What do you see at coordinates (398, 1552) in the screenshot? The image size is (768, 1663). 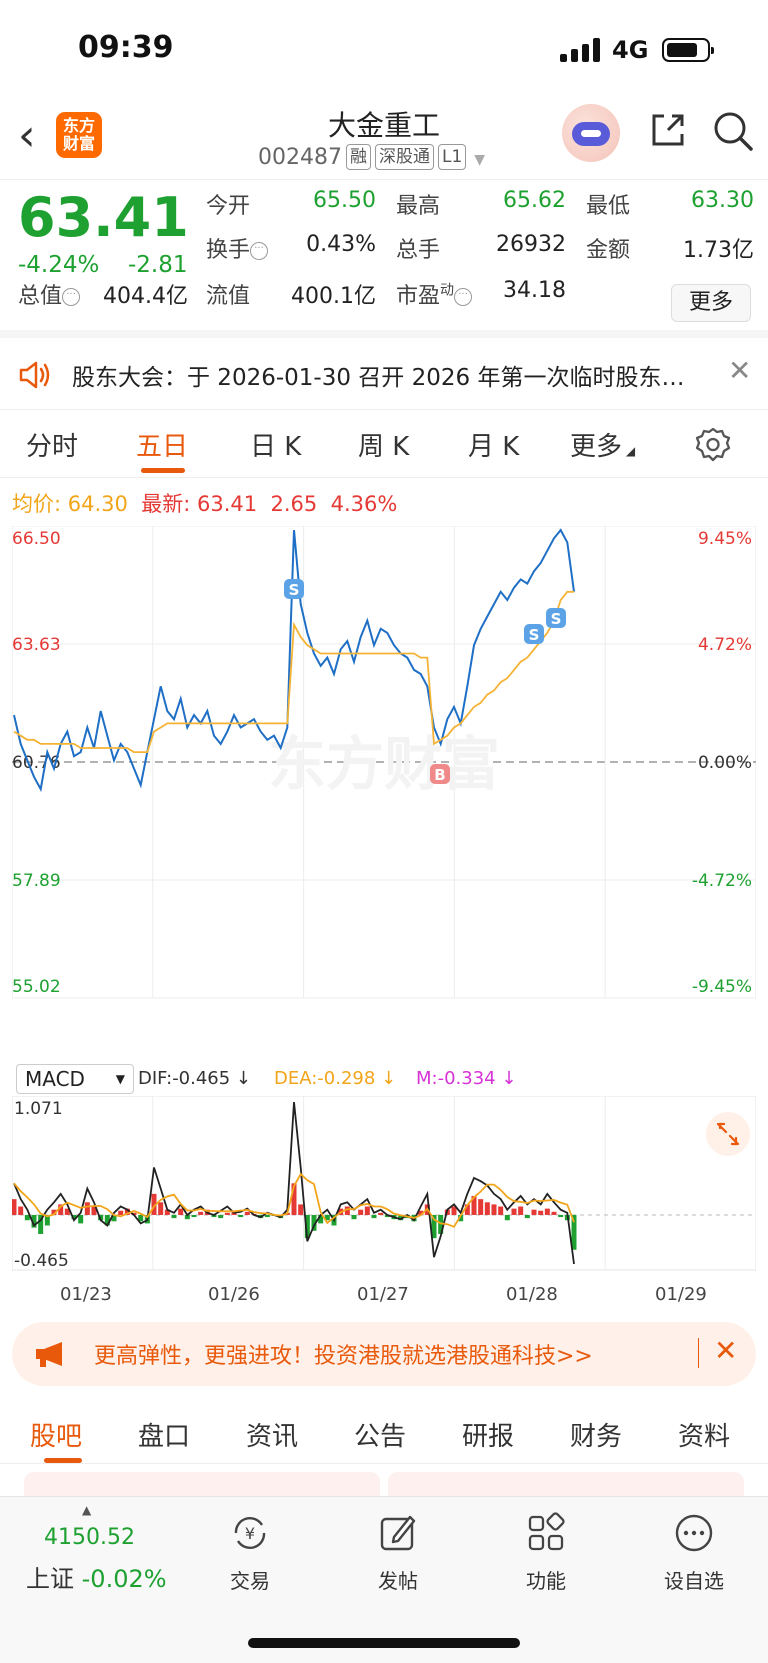 I see `nav-post: 发帖` at bounding box center [398, 1552].